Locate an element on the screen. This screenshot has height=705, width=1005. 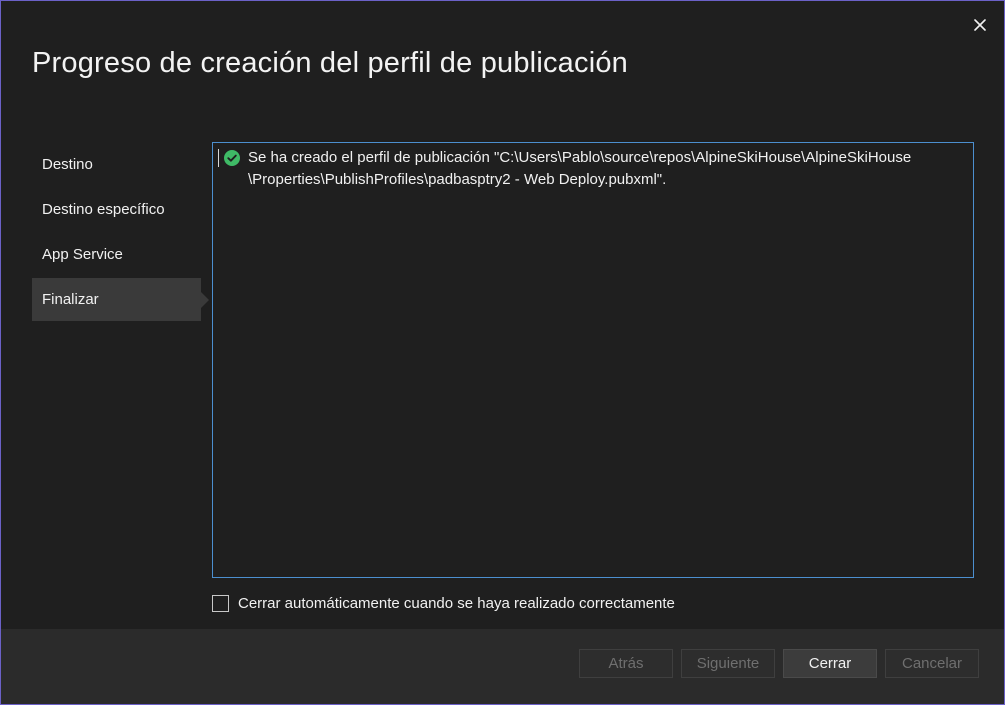
back-button: Atrás is located at coordinates (626, 663).